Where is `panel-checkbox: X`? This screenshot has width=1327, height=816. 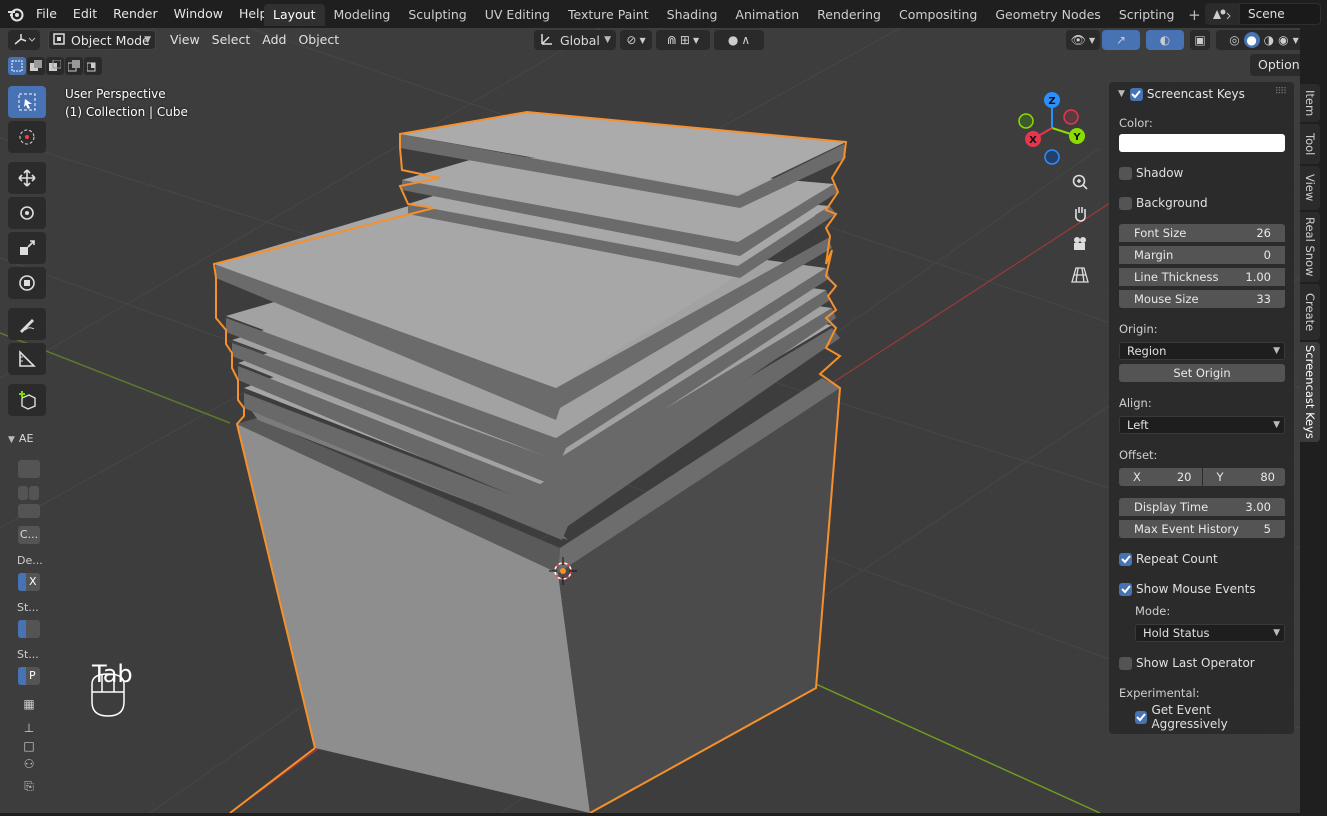
panel-checkbox: X is located at coordinates (29, 582).